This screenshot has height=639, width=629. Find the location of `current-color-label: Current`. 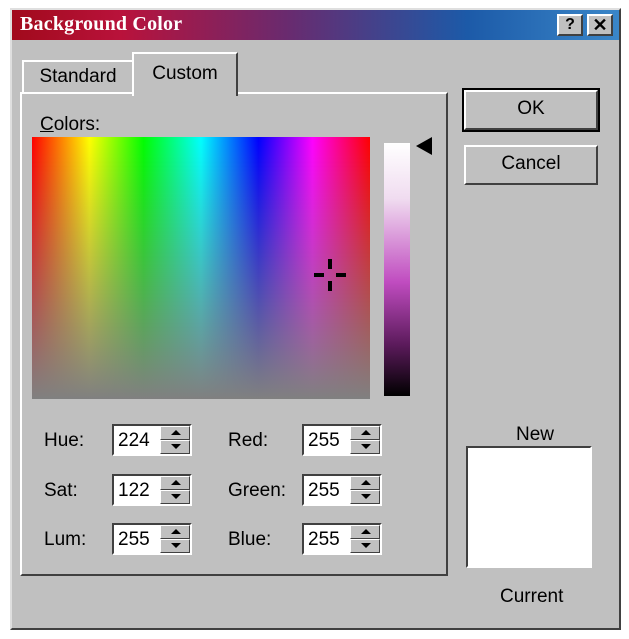

current-color-label: Current is located at coordinates (532, 596).